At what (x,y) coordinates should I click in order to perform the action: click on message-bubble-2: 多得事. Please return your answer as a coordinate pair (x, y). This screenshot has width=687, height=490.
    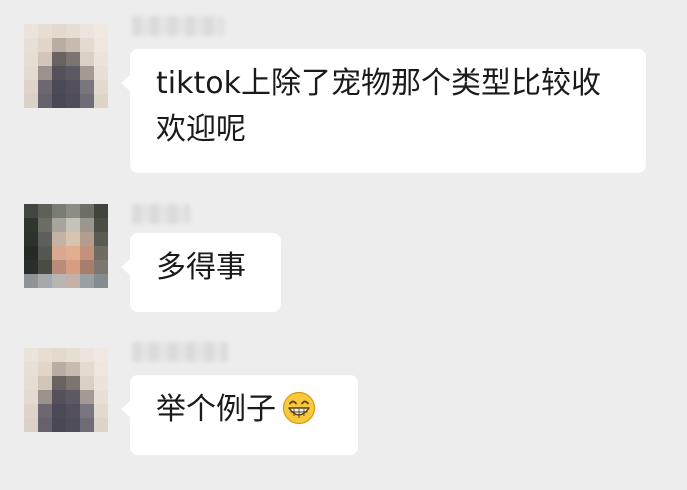
    Looking at the image, I should click on (201, 272).